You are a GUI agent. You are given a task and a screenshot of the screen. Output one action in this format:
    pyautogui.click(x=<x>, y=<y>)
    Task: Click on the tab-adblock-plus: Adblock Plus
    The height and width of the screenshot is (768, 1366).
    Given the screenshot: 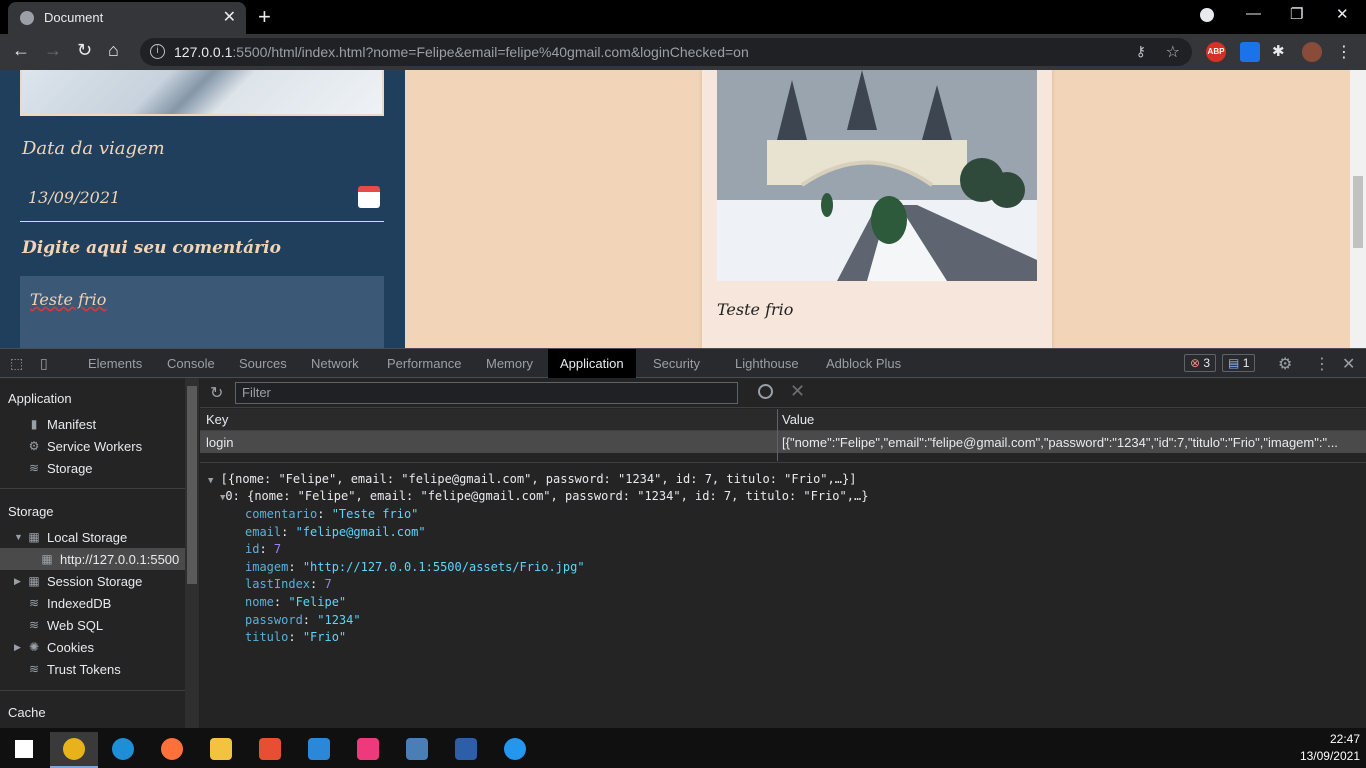 What is the action you would take?
    pyautogui.click(x=863, y=363)
    